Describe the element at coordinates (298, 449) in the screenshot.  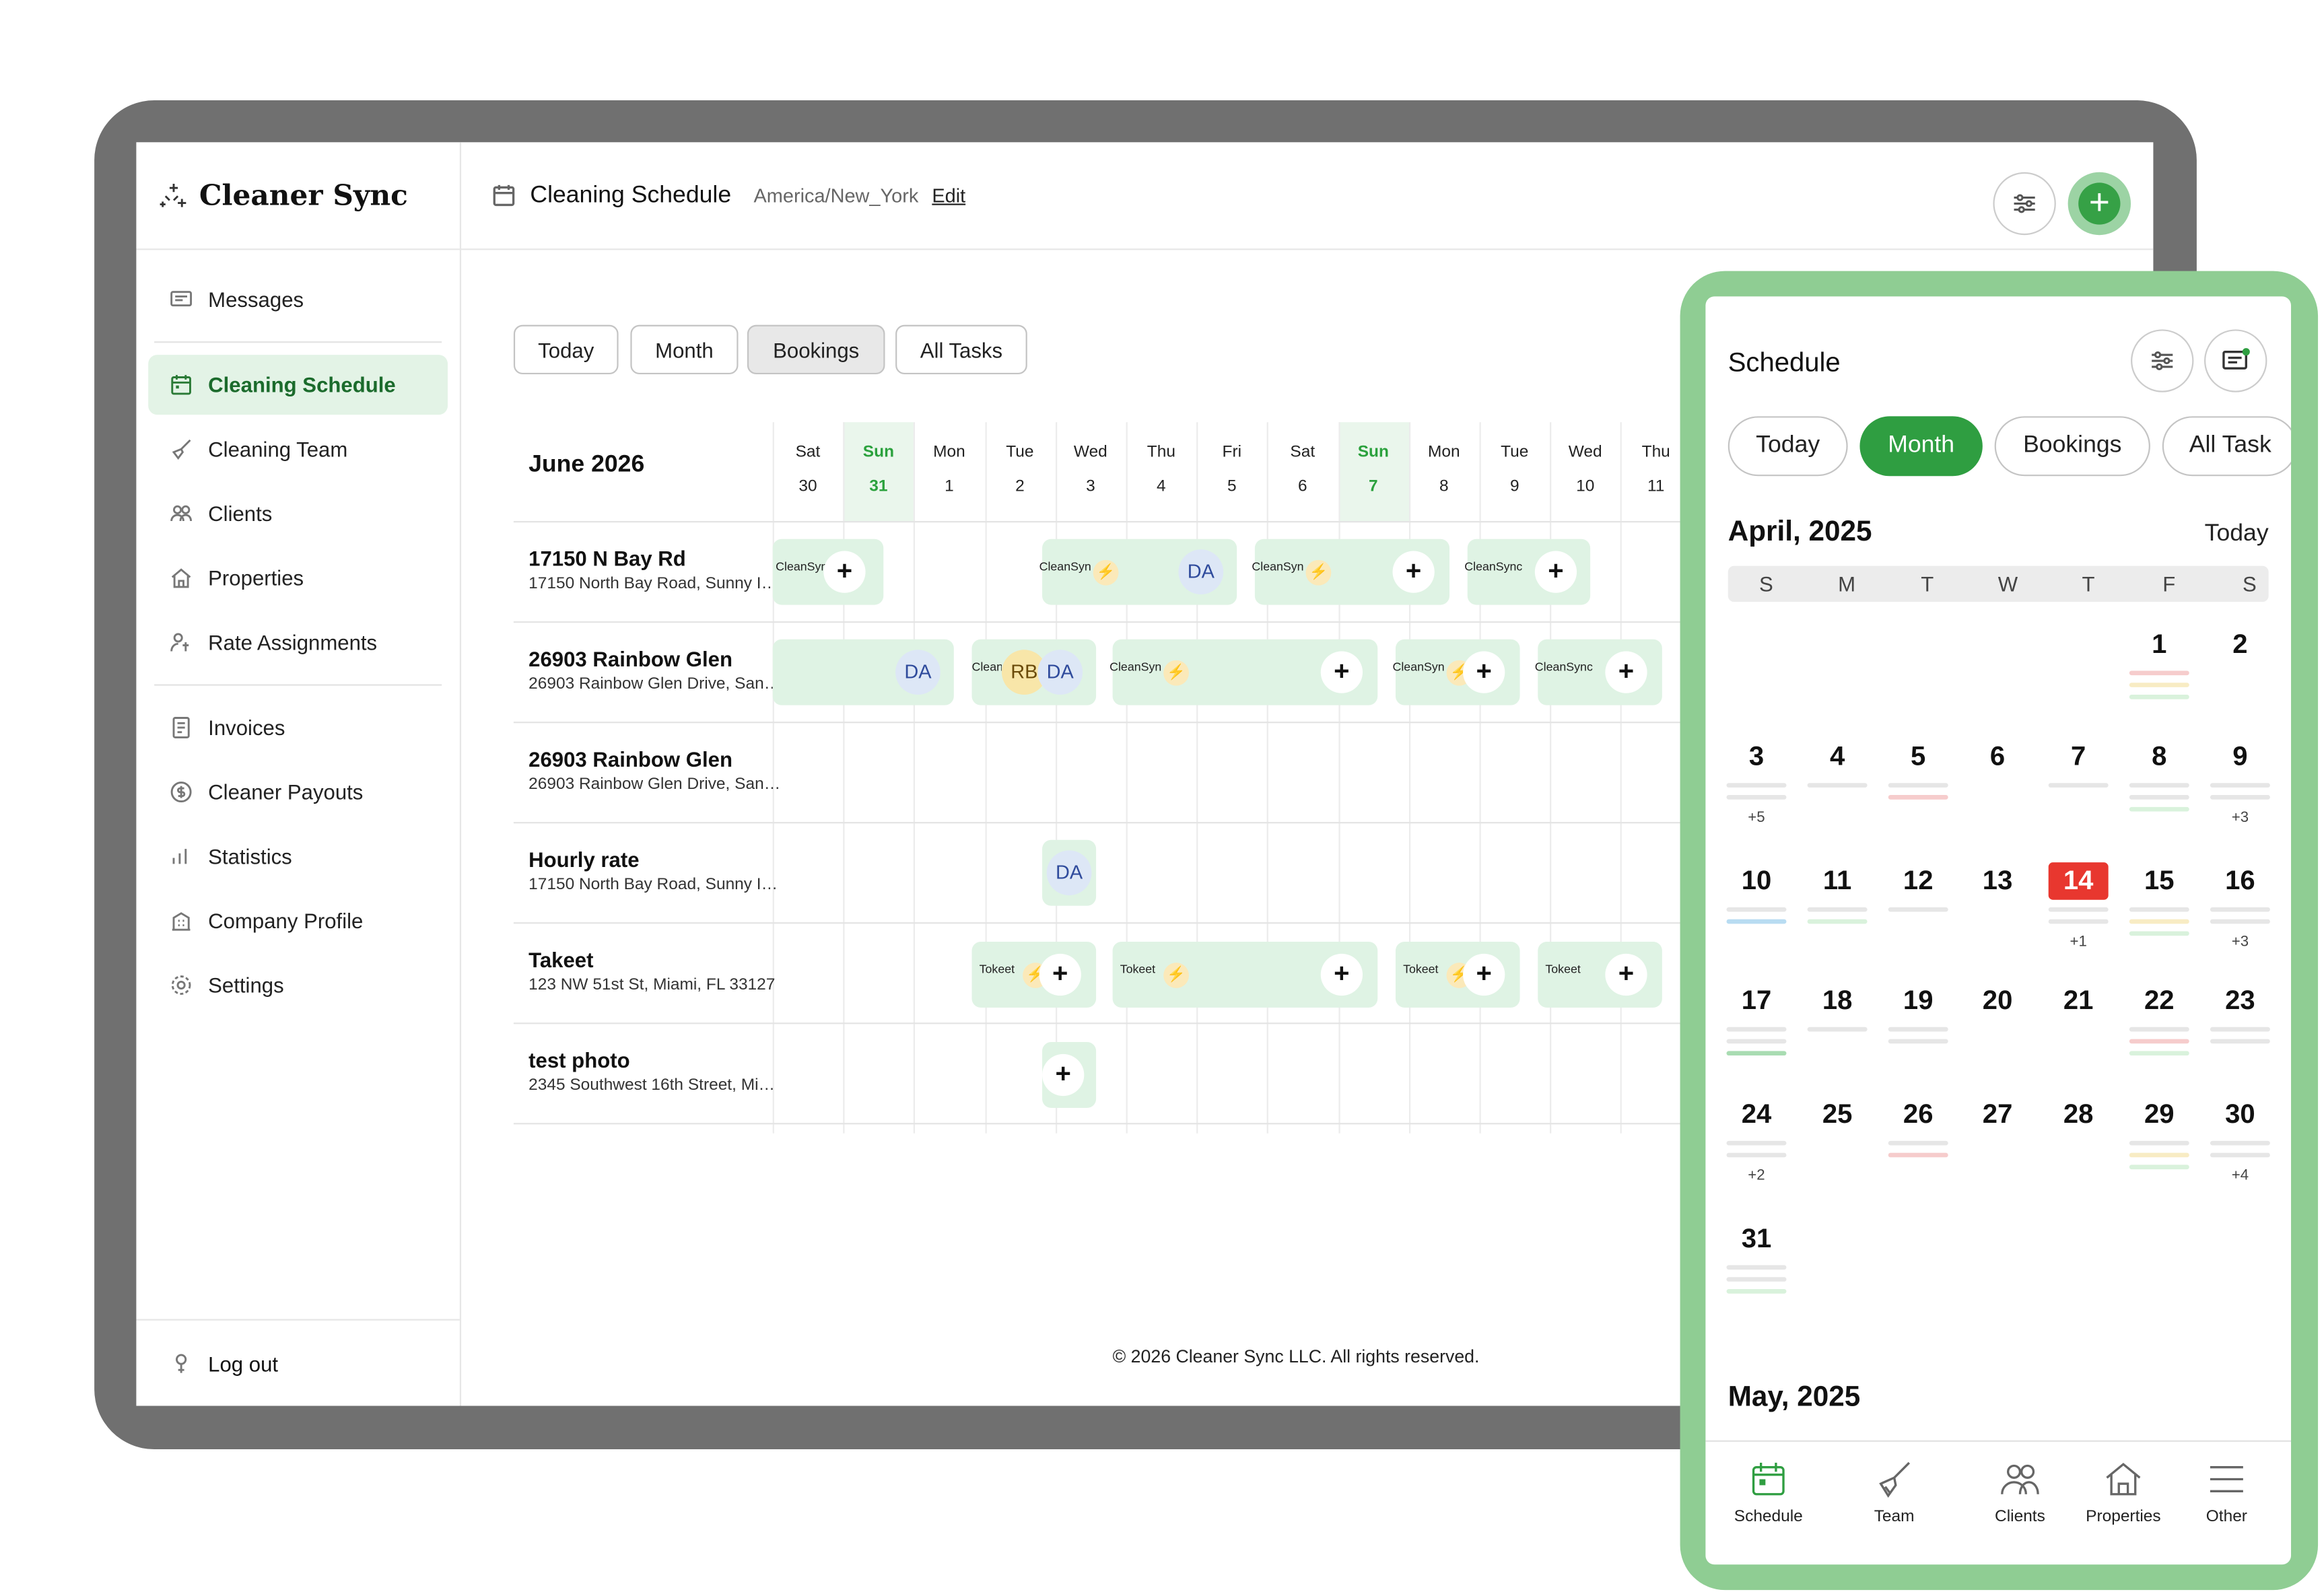
I see `sidebar-item-cleaning-team: Cleaning Team` at that location.